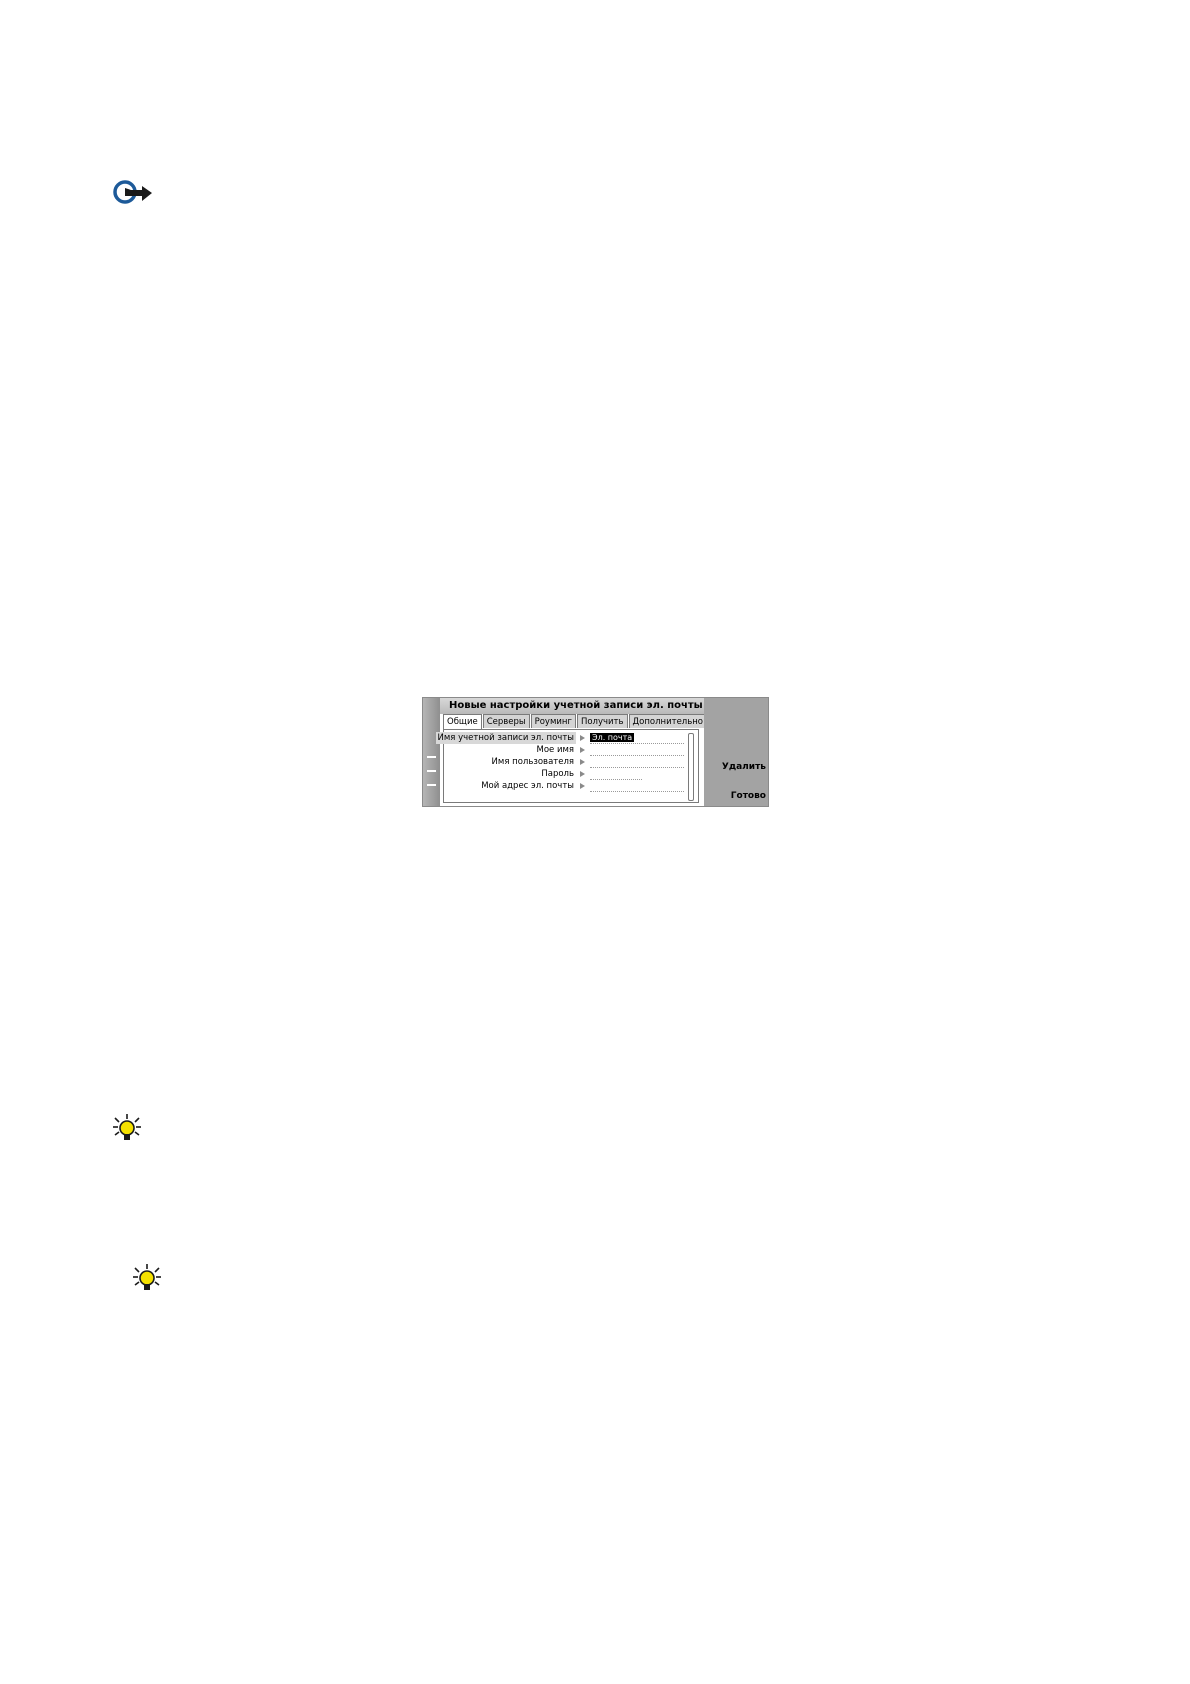 The height and width of the screenshot is (1684, 1190). Describe the element at coordinates (557, 774) in the screenshot. I see `setting-label: Пароль` at that location.